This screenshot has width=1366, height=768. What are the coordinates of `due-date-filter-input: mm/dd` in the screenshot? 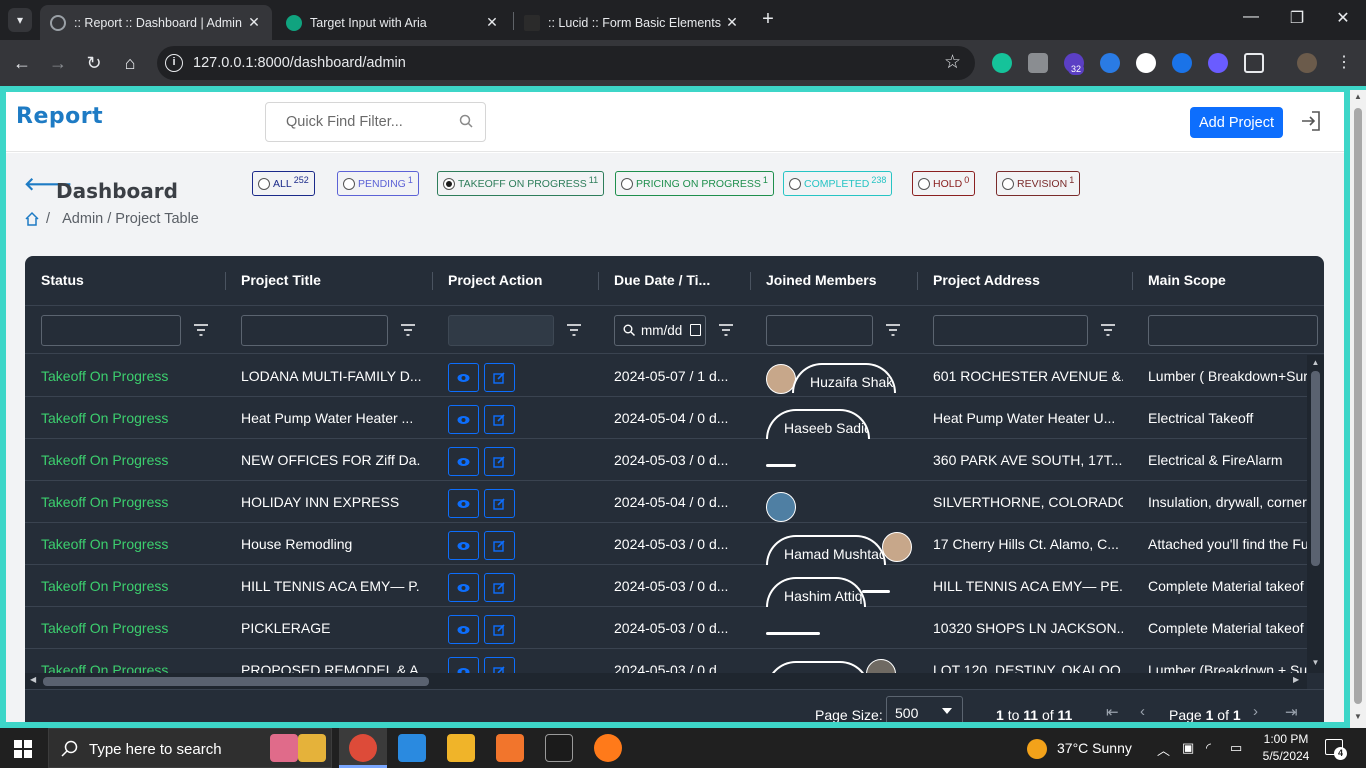 It's located at (660, 330).